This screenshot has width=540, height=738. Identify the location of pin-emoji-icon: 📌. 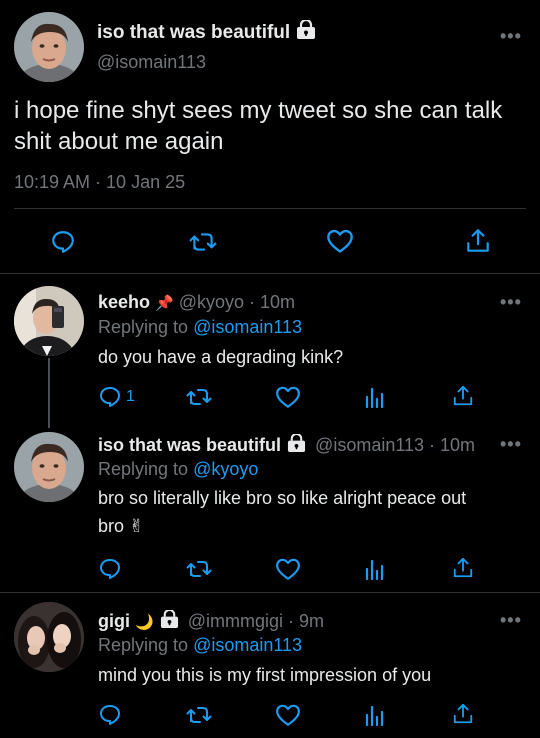
(164, 303).